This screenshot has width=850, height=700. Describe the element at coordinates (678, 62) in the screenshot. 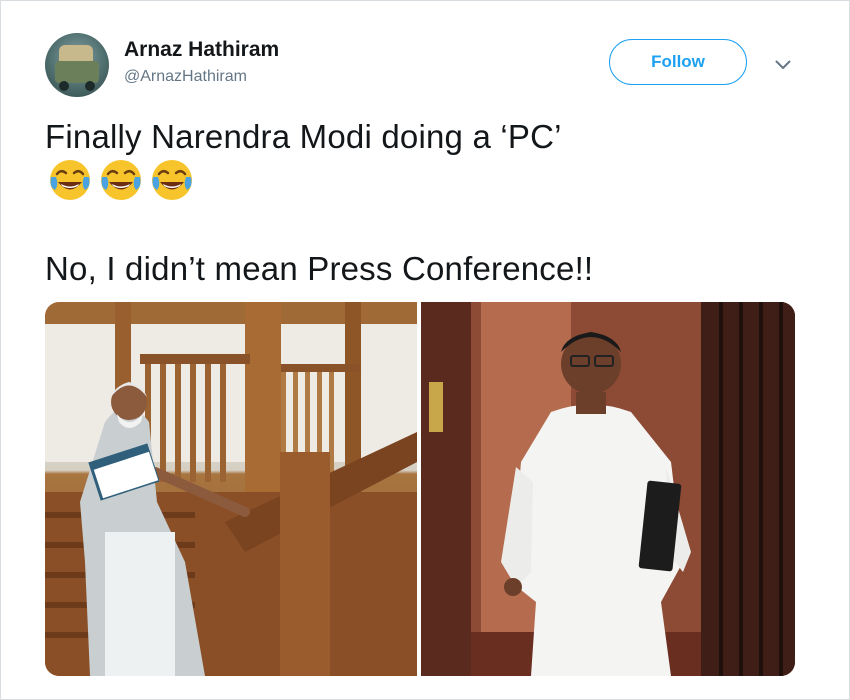

I see `follow-button: Follow` at that location.